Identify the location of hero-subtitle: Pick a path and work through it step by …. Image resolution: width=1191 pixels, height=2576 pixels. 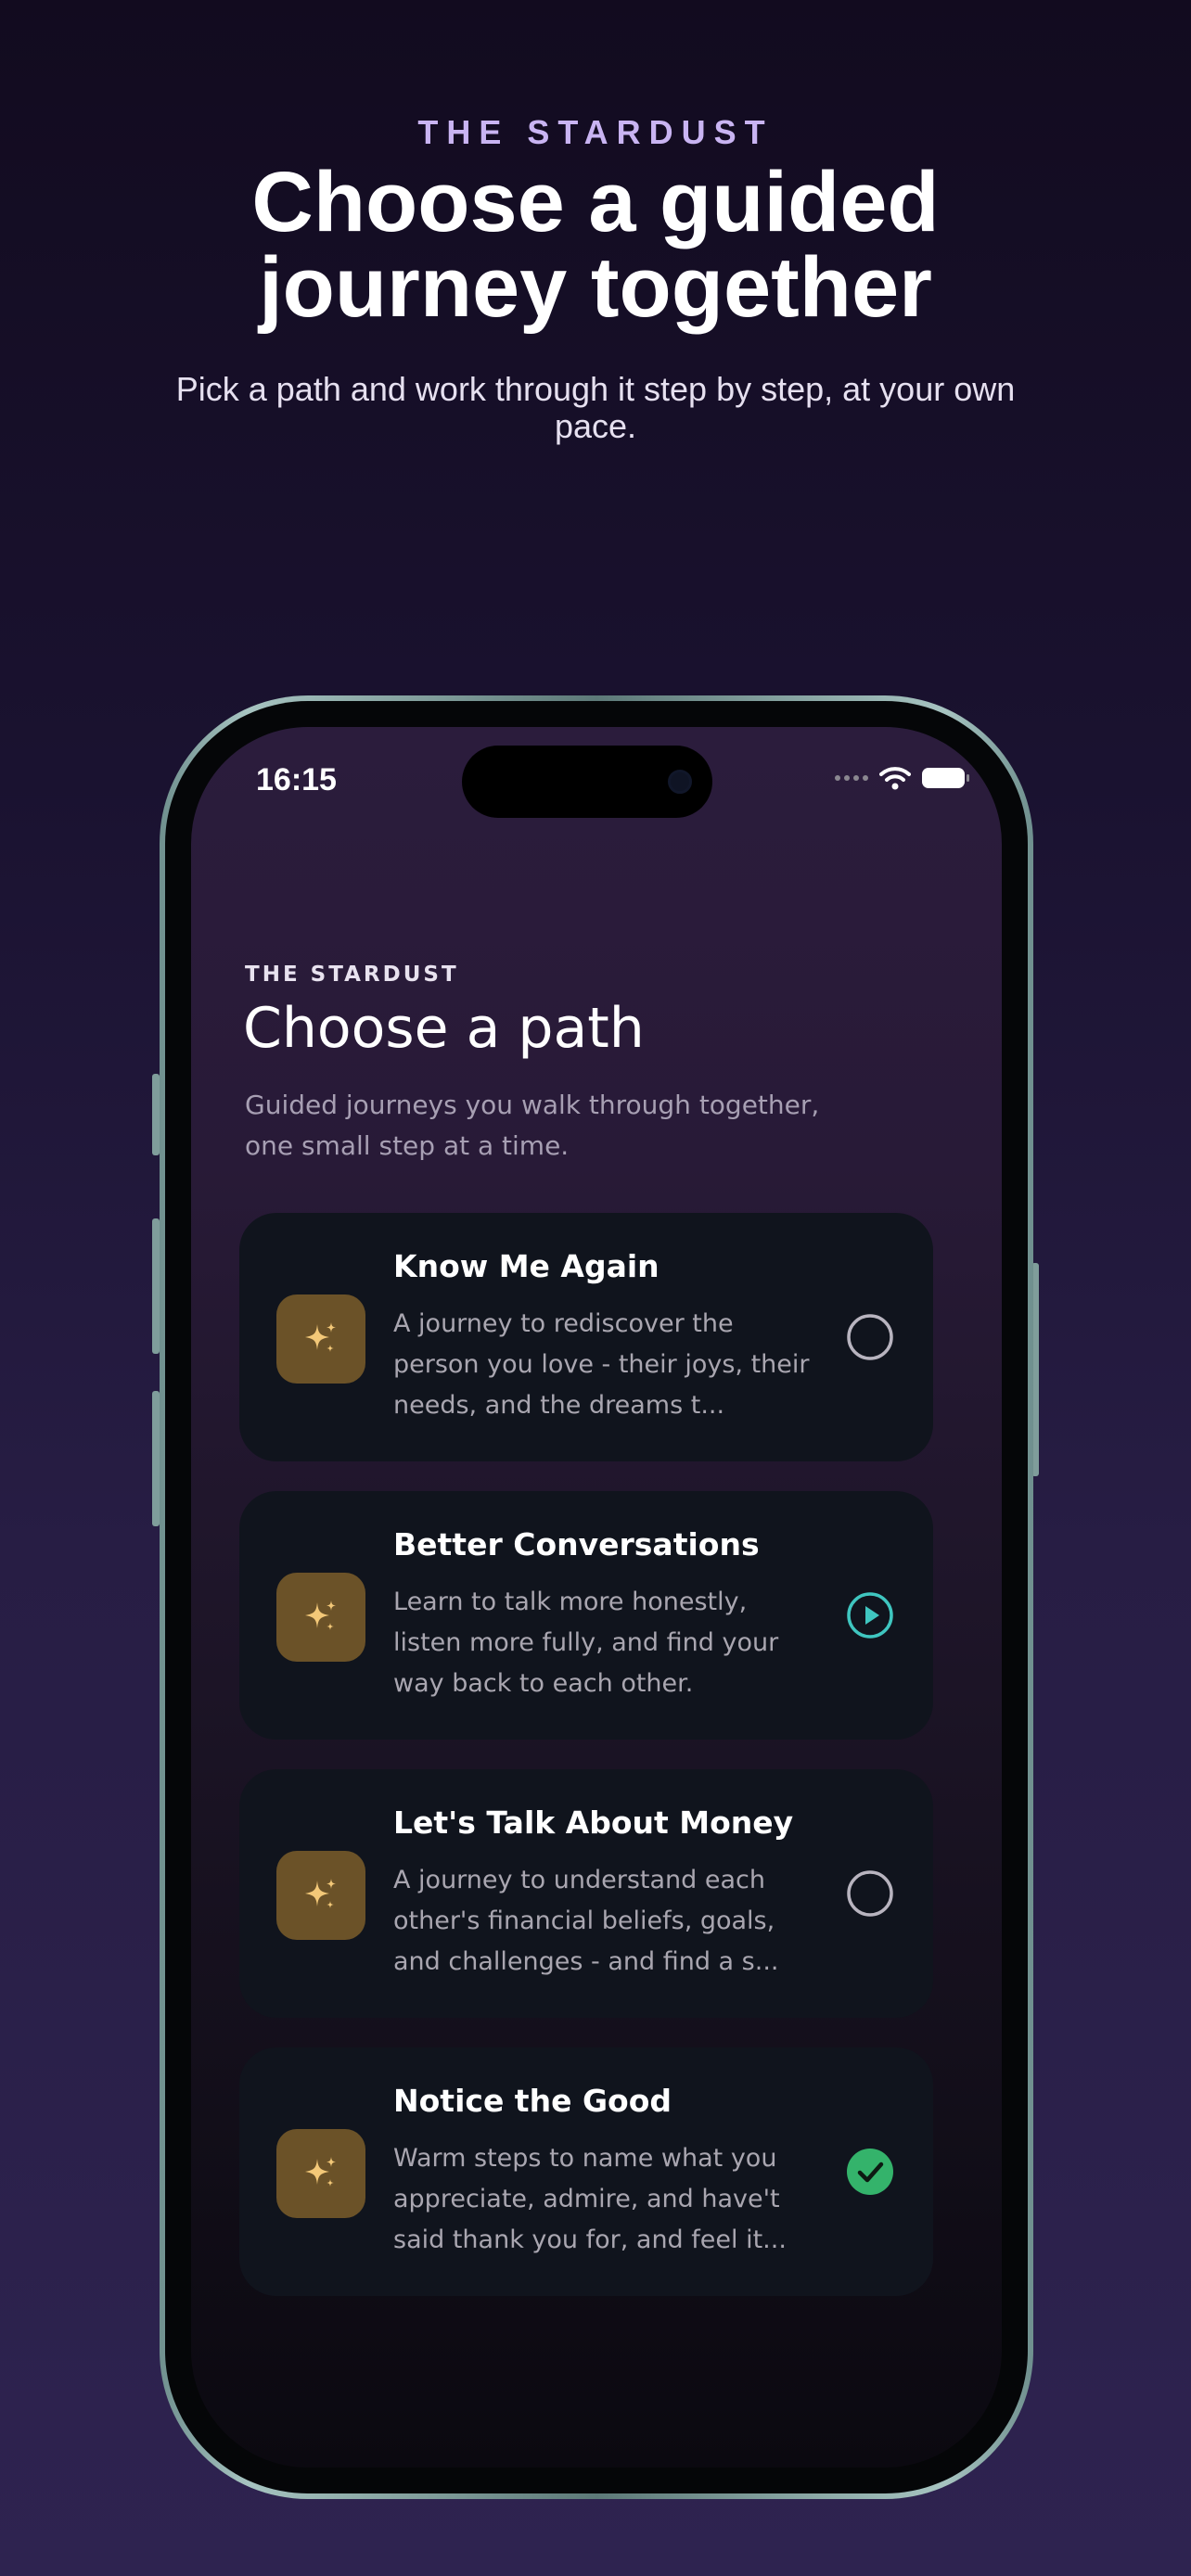
(595, 408).